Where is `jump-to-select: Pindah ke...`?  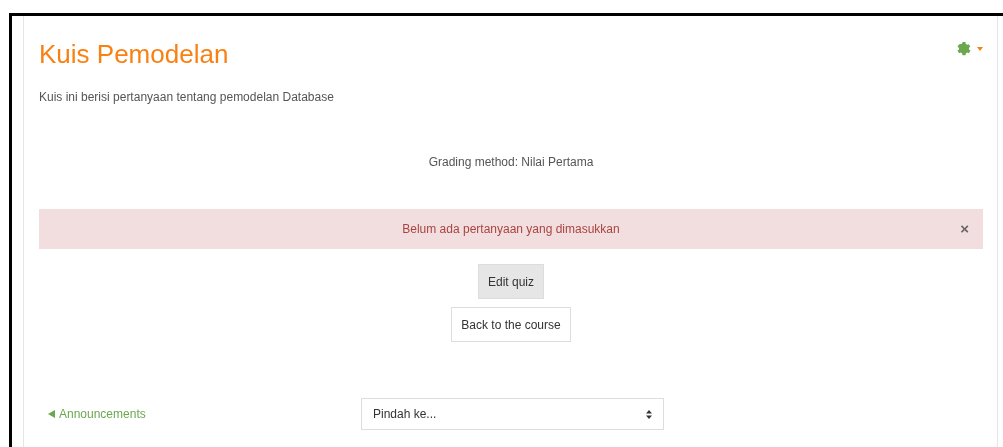 jump-to-select: Pindah ke... is located at coordinates (512, 414).